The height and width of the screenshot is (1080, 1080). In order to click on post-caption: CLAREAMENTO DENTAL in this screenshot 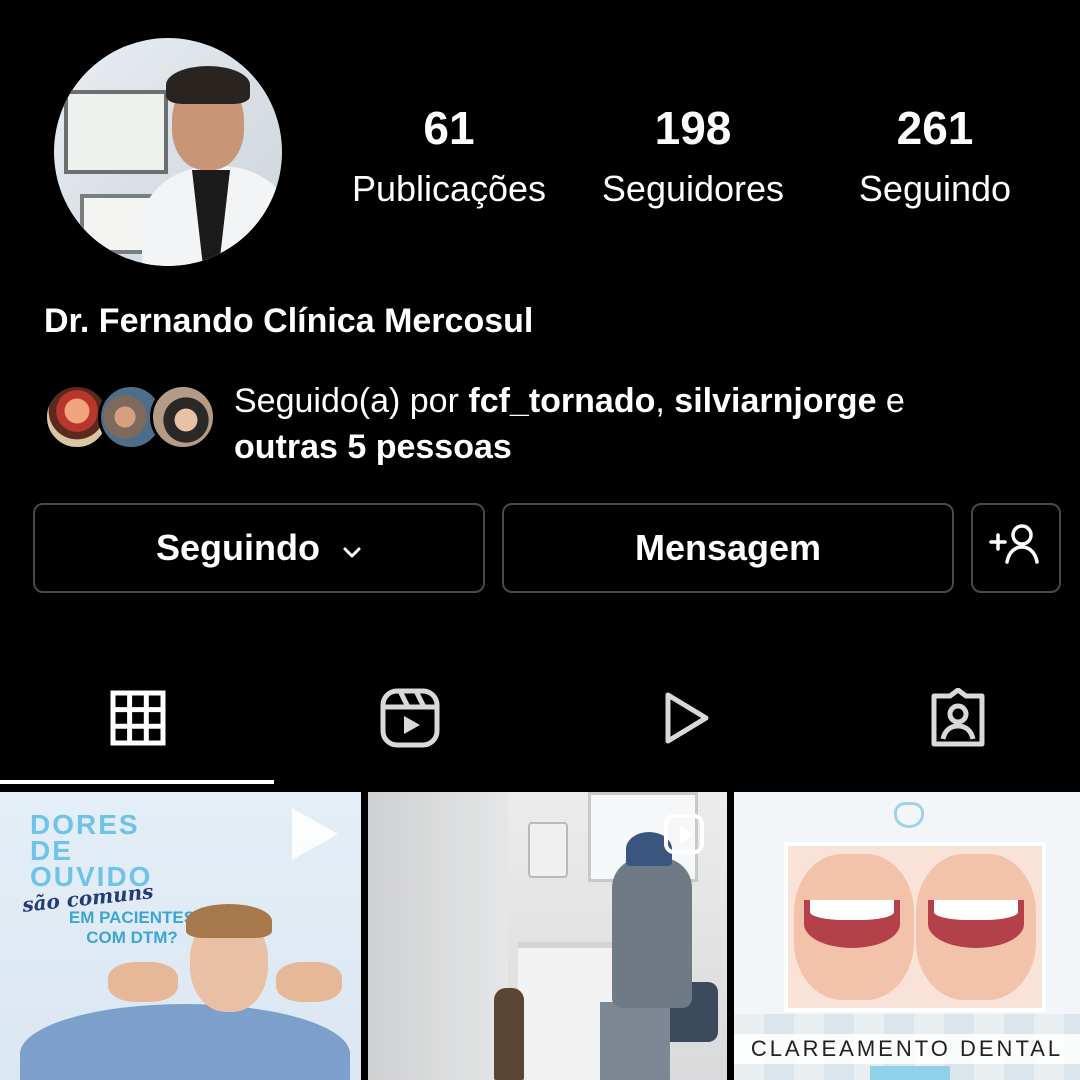, I will do `click(907, 1049)`.